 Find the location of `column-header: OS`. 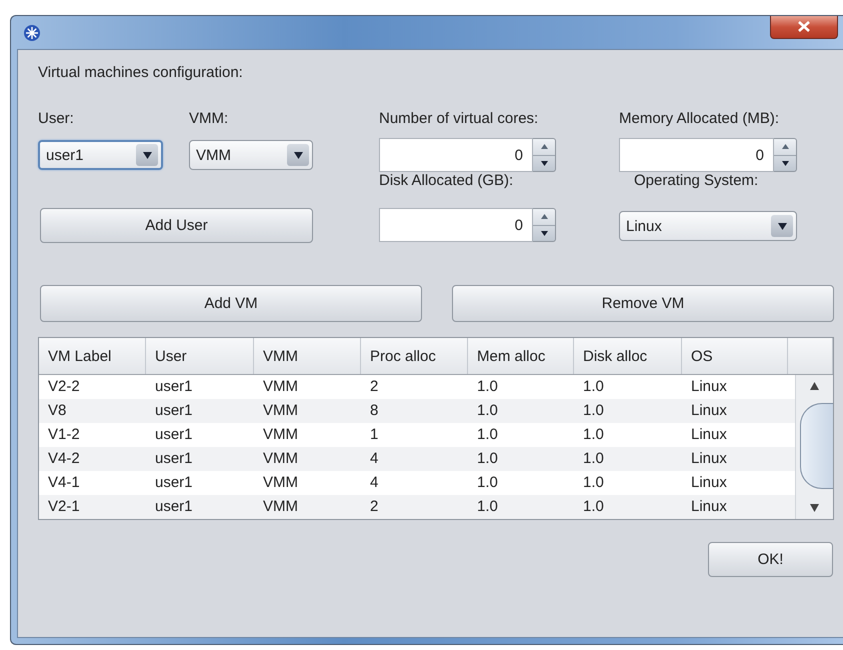

column-header: OS is located at coordinates (735, 356).